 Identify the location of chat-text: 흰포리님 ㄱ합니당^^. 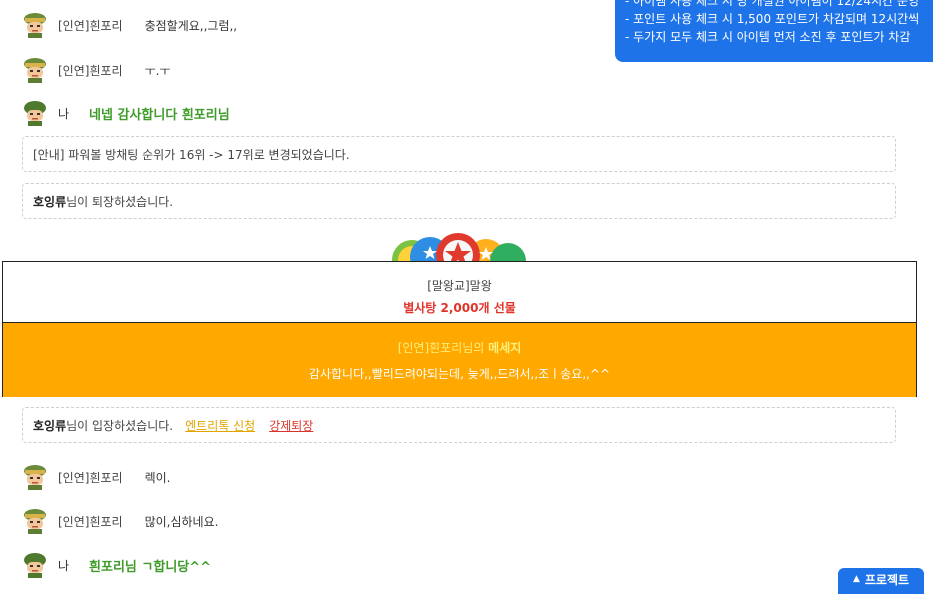
(150, 567).